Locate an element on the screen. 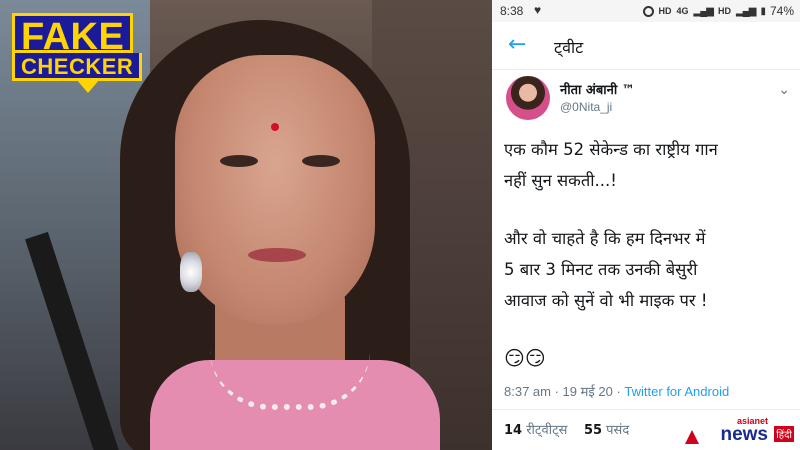  retweet-label: रीट्वीट्स is located at coordinates (546, 430).